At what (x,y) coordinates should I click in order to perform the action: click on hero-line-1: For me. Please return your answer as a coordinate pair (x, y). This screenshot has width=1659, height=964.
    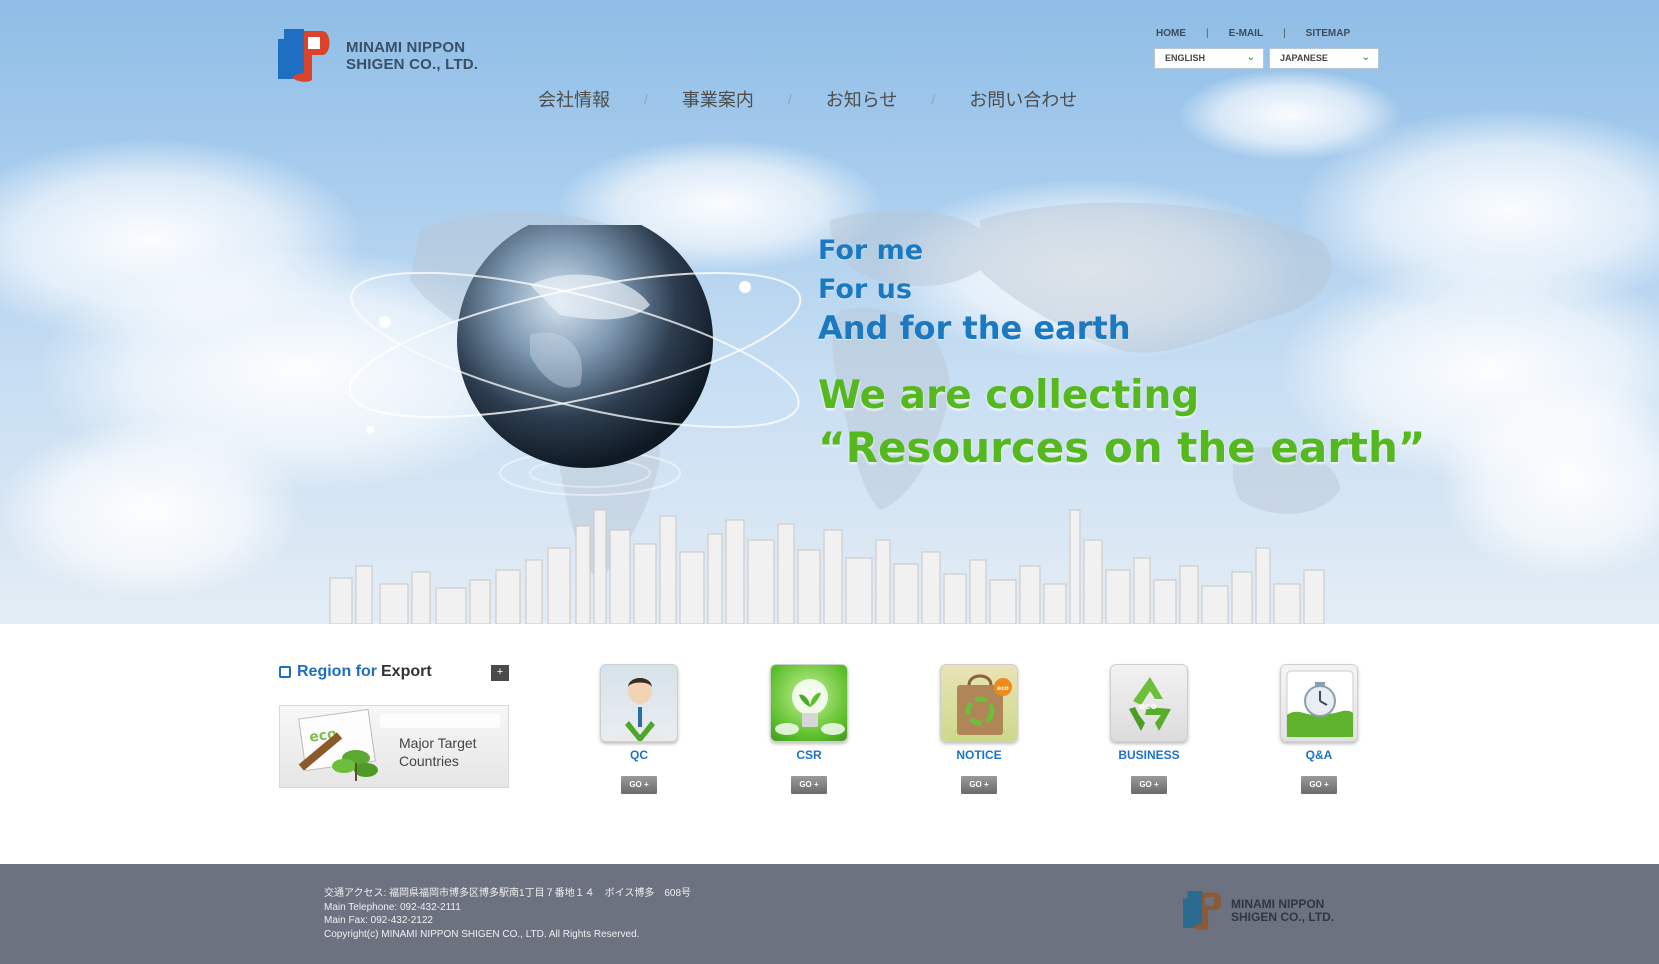
    Looking at the image, I should click on (871, 250).